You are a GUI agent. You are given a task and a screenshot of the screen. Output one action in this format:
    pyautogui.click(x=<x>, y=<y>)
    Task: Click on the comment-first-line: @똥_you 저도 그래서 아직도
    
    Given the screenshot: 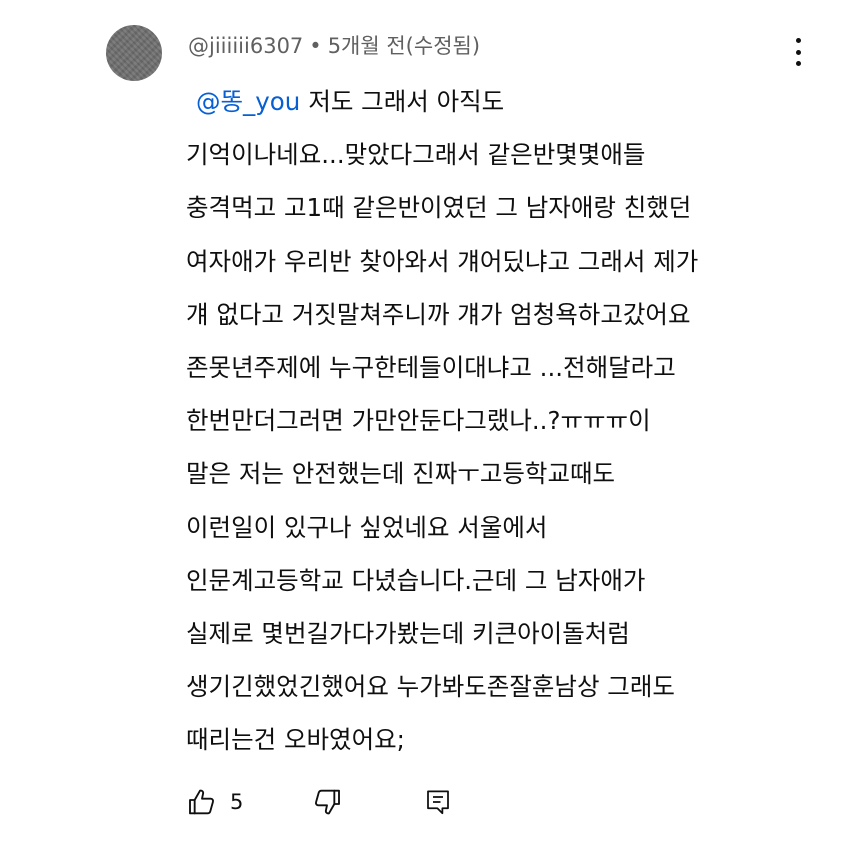 What is the action you would take?
    pyautogui.click(x=496, y=101)
    